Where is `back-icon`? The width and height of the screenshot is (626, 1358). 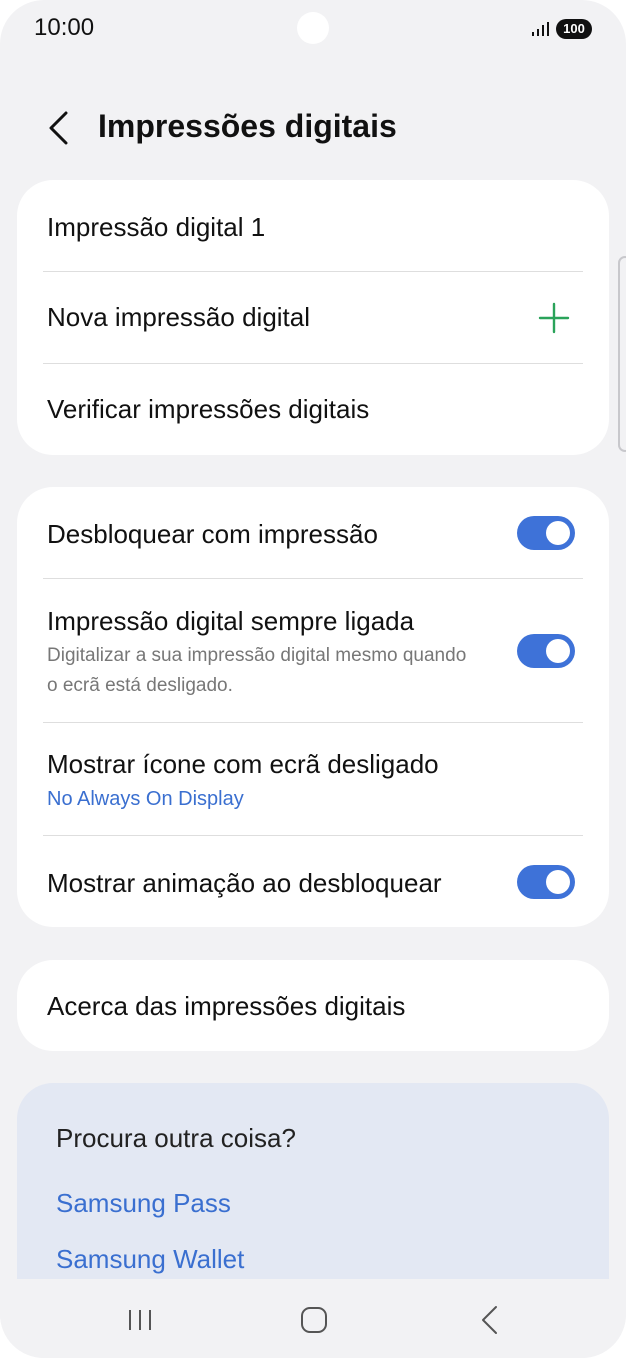
back-icon is located at coordinates (489, 1320).